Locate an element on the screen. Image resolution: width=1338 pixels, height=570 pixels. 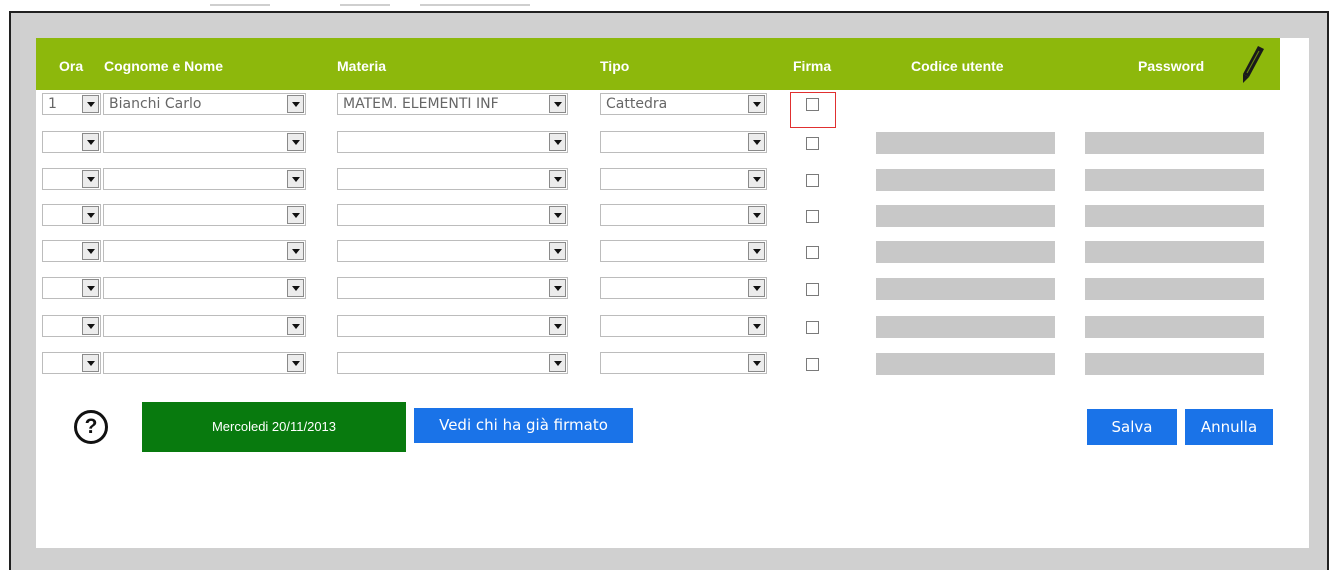
firma-checkbox-highlight is located at coordinates (813, 110).